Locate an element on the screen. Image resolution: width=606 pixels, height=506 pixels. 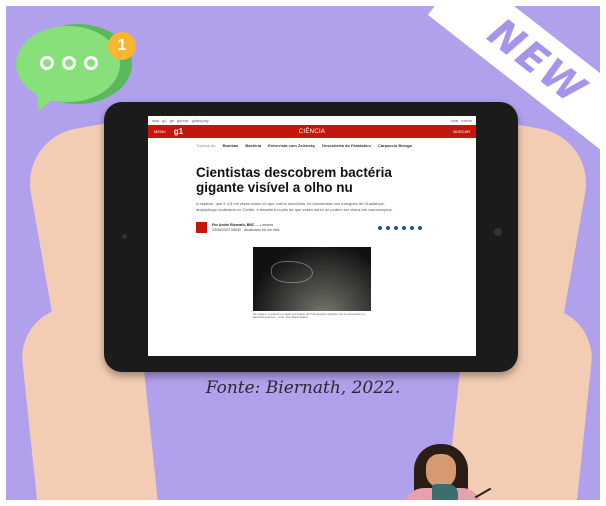
article-photo is located at coordinates (312, 279).